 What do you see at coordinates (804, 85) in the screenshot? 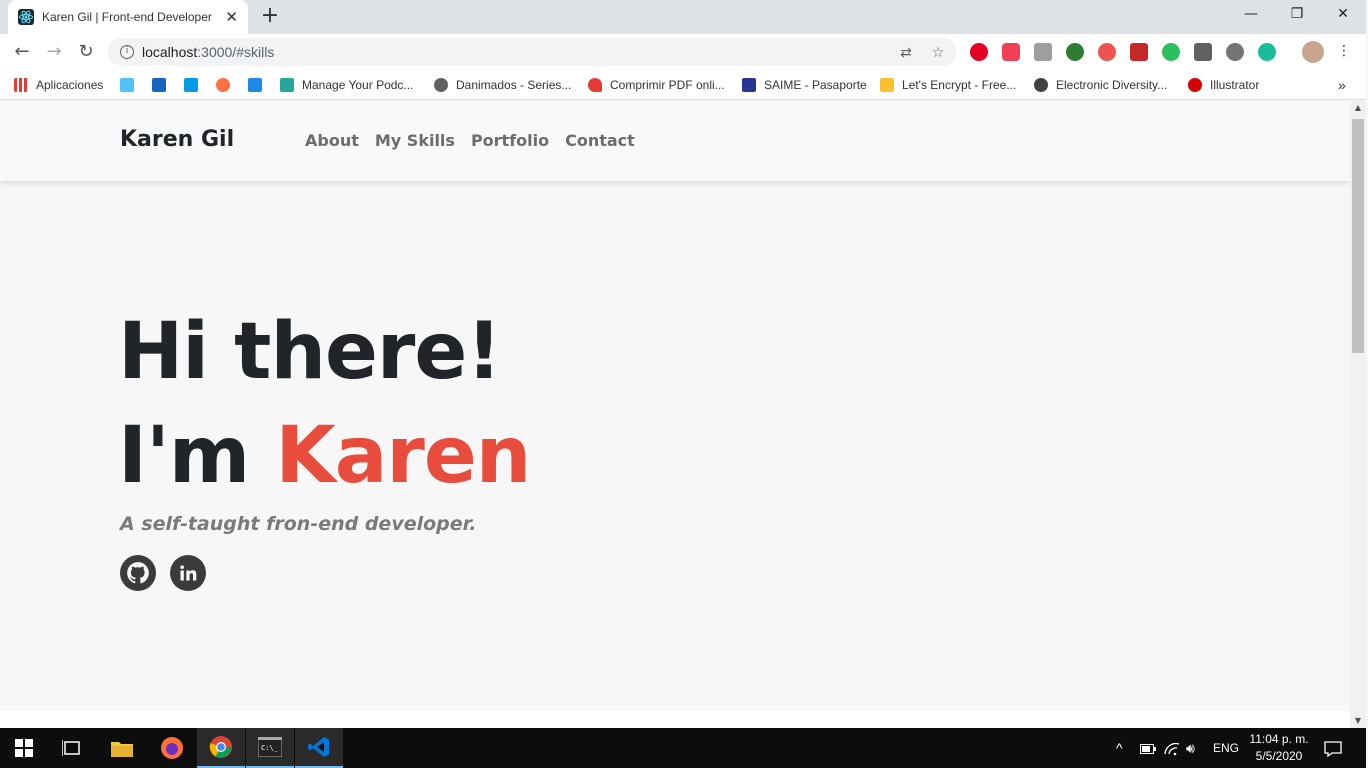
I see `bookmark-saime: SAIME - Pasaporte` at bounding box center [804, 85].